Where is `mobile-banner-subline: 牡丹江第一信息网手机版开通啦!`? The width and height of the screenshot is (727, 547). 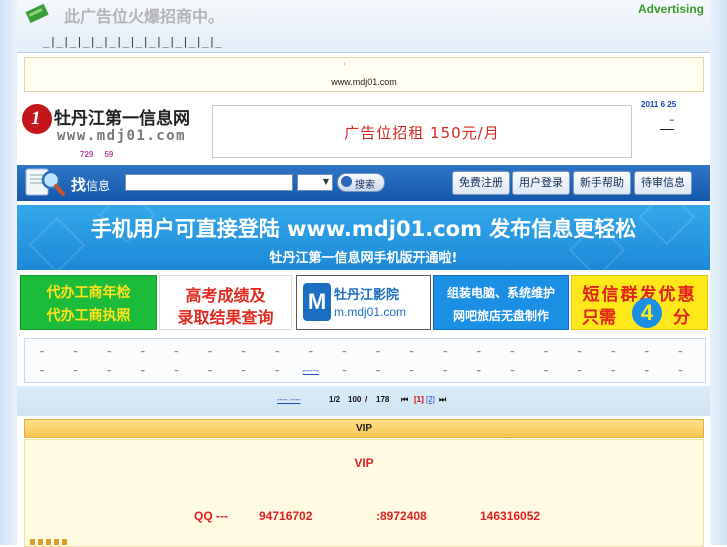 mobile-banner-subline: 牡丹江第一信息网手机版开通啦! is located at coordinates (363, 258).